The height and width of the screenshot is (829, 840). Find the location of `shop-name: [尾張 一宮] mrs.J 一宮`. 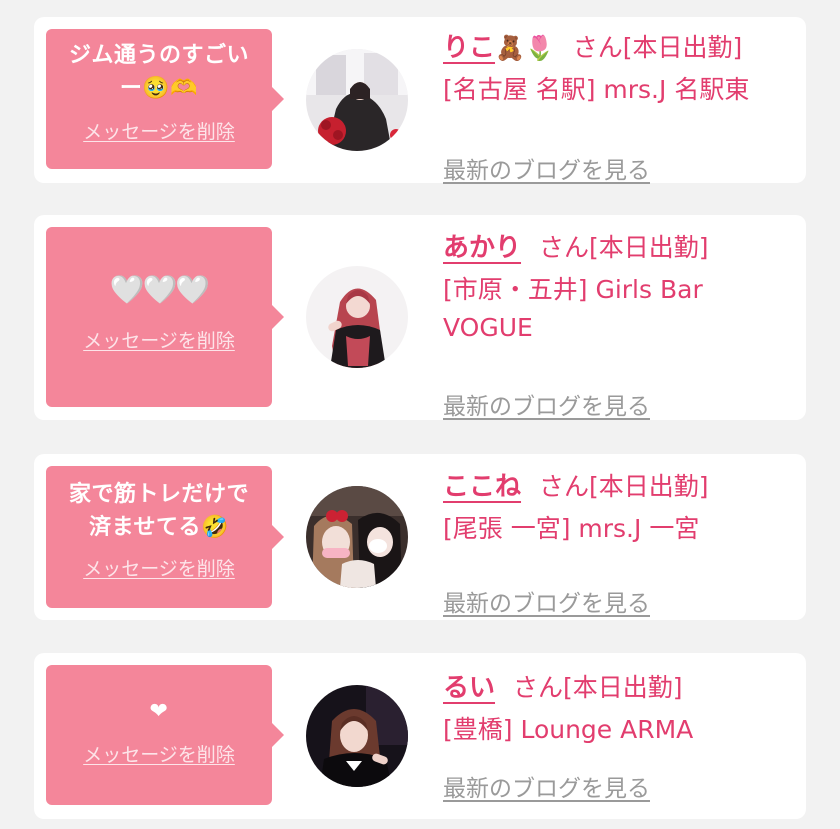

shop-name: [尾張 一宮] mrs.J 一宮 is located at coordinates (571, 528).